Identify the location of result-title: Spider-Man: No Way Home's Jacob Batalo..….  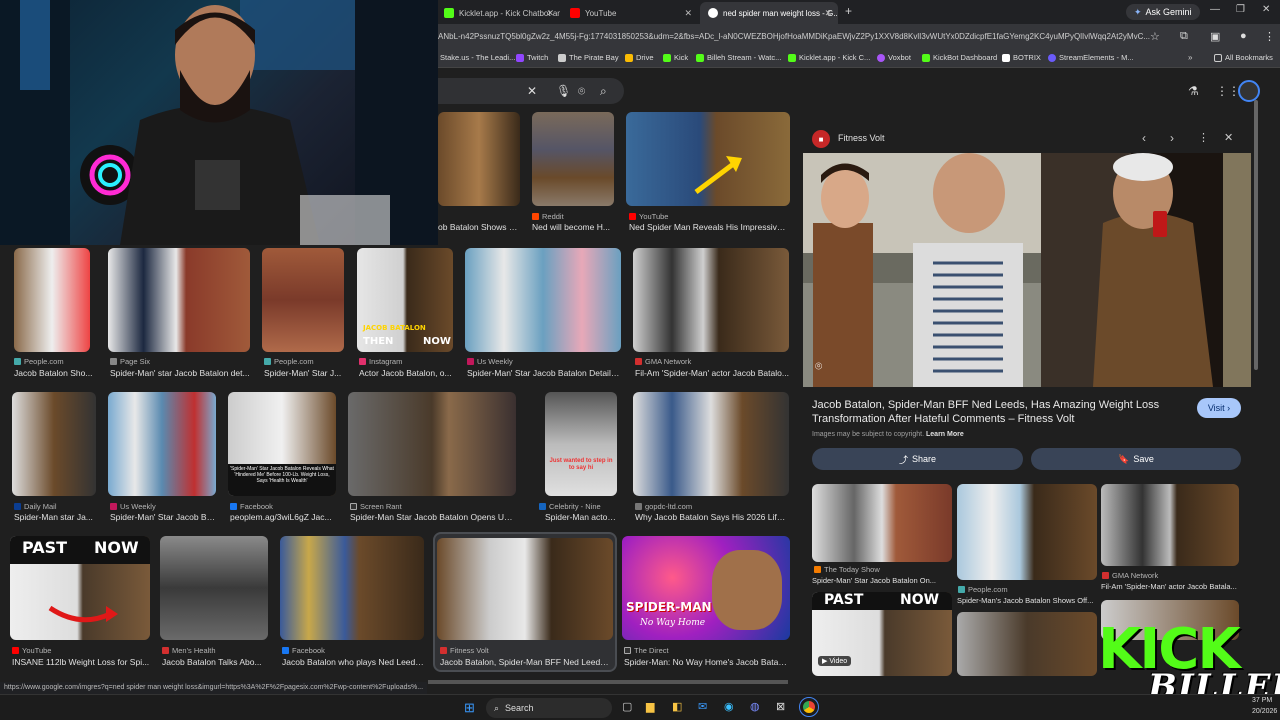
(706, 662).